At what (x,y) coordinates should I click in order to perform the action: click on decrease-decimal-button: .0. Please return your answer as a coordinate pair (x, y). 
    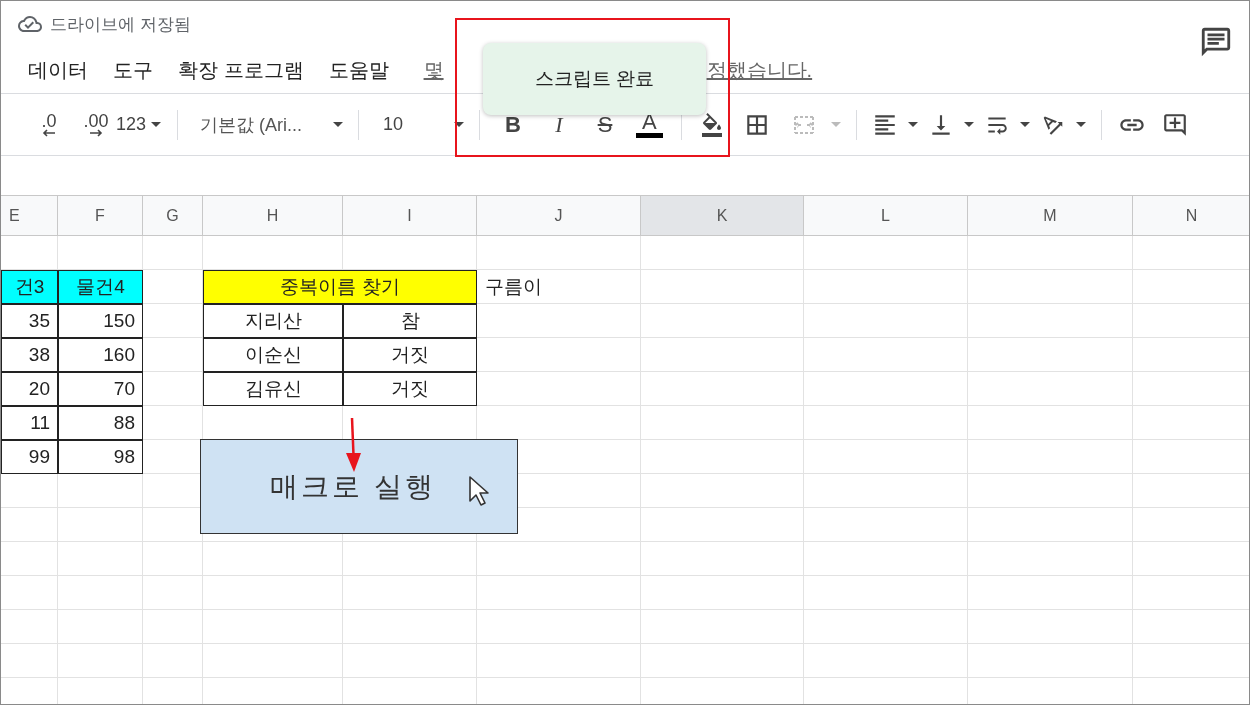
    Looking at the image, I should click on (49, 124).